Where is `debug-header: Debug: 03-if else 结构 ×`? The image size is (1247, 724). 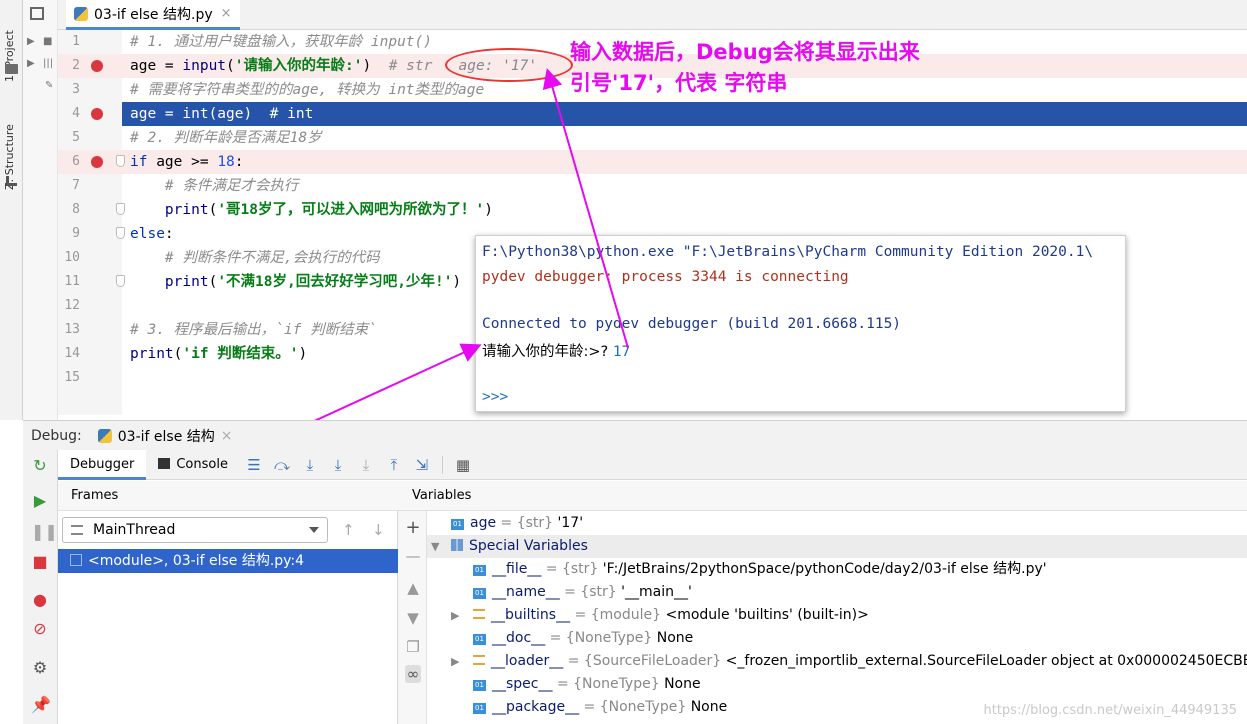
debug-header: Debug: 03-if else 结构 × is located at coordinates (635, 435).